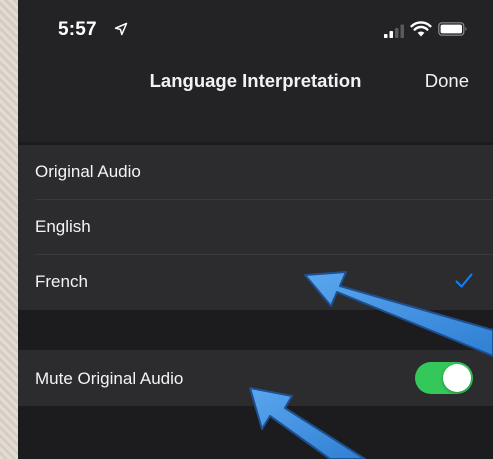  What do you see at coordinates (255, 282) in the screenshot?
I see `language-option-french: French` at bounding box center [255, 282].